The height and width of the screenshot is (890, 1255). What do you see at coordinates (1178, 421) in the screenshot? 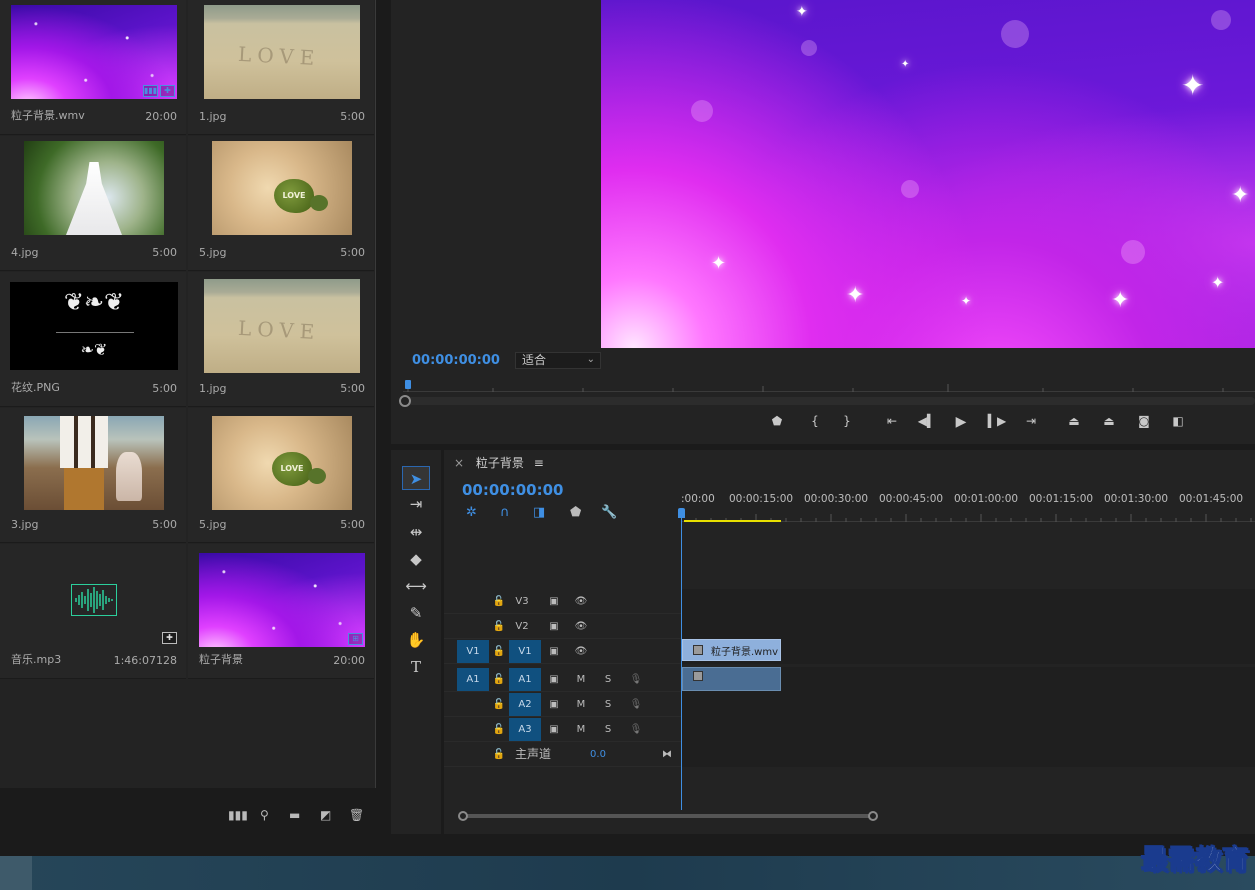
I see `compare-view-icon: ◧` at bounding box center [1178, 421].